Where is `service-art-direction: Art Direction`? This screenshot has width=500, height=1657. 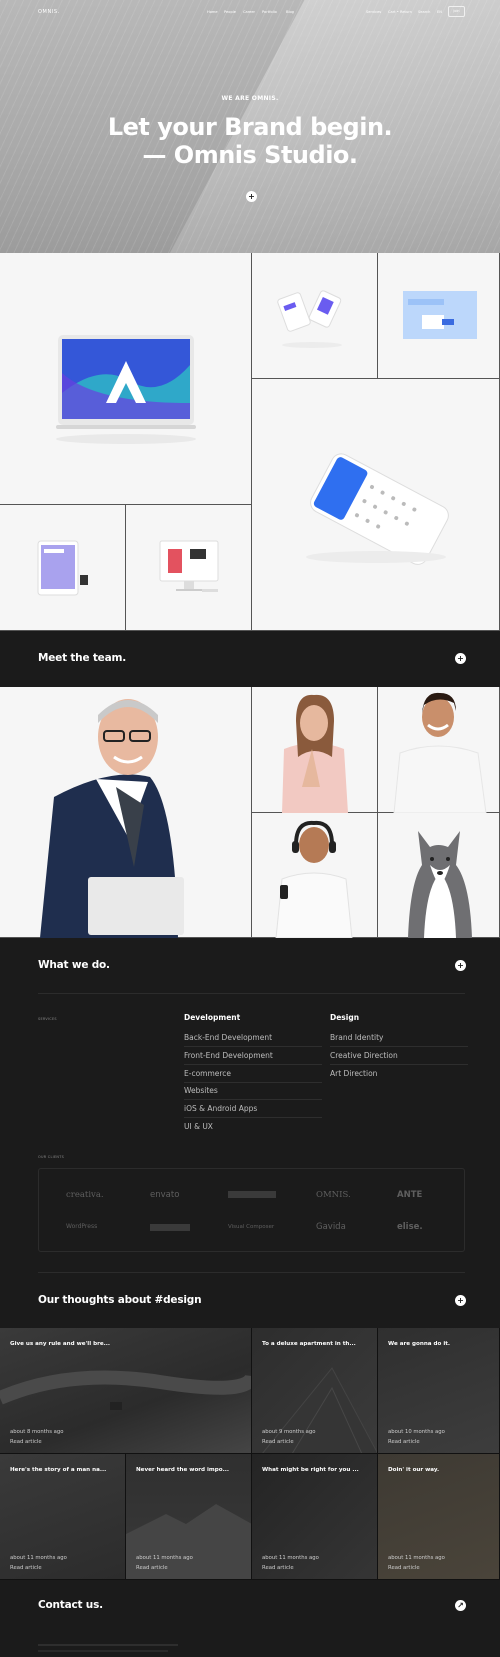
service-art-direction: Art Direction is located at coordinates (399, 1075).